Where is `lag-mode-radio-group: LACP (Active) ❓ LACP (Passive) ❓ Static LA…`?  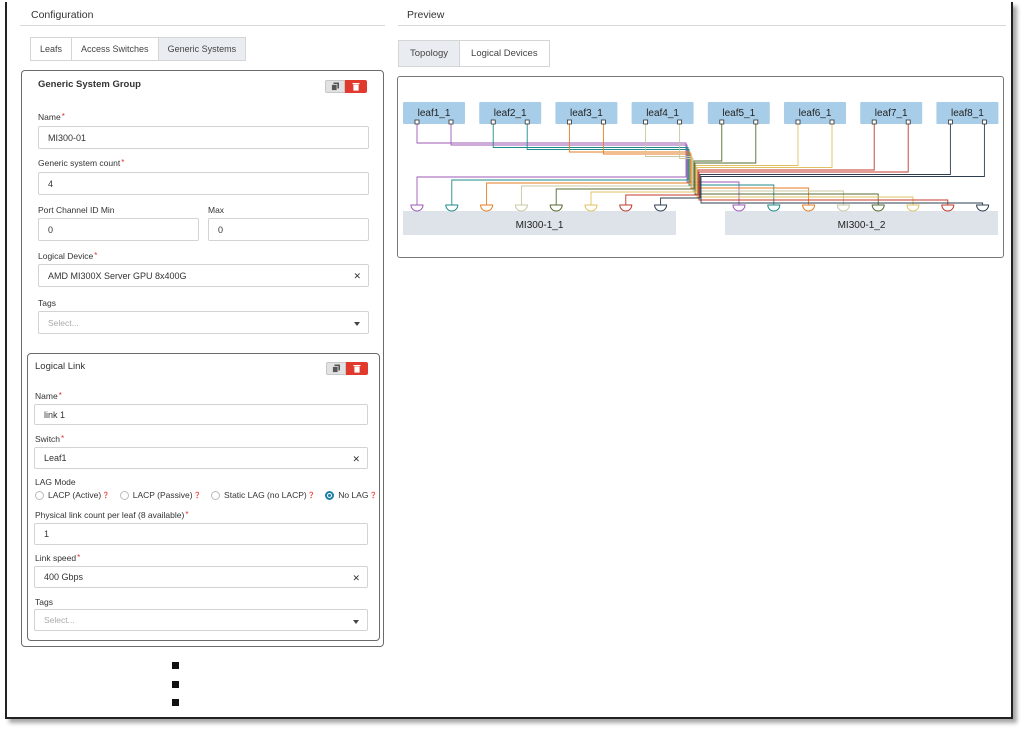
lag-mode-radio-group: LACP (Active) ❓ LACP (Passive) ❓ Static LA… is located at coordinates (211, 495).